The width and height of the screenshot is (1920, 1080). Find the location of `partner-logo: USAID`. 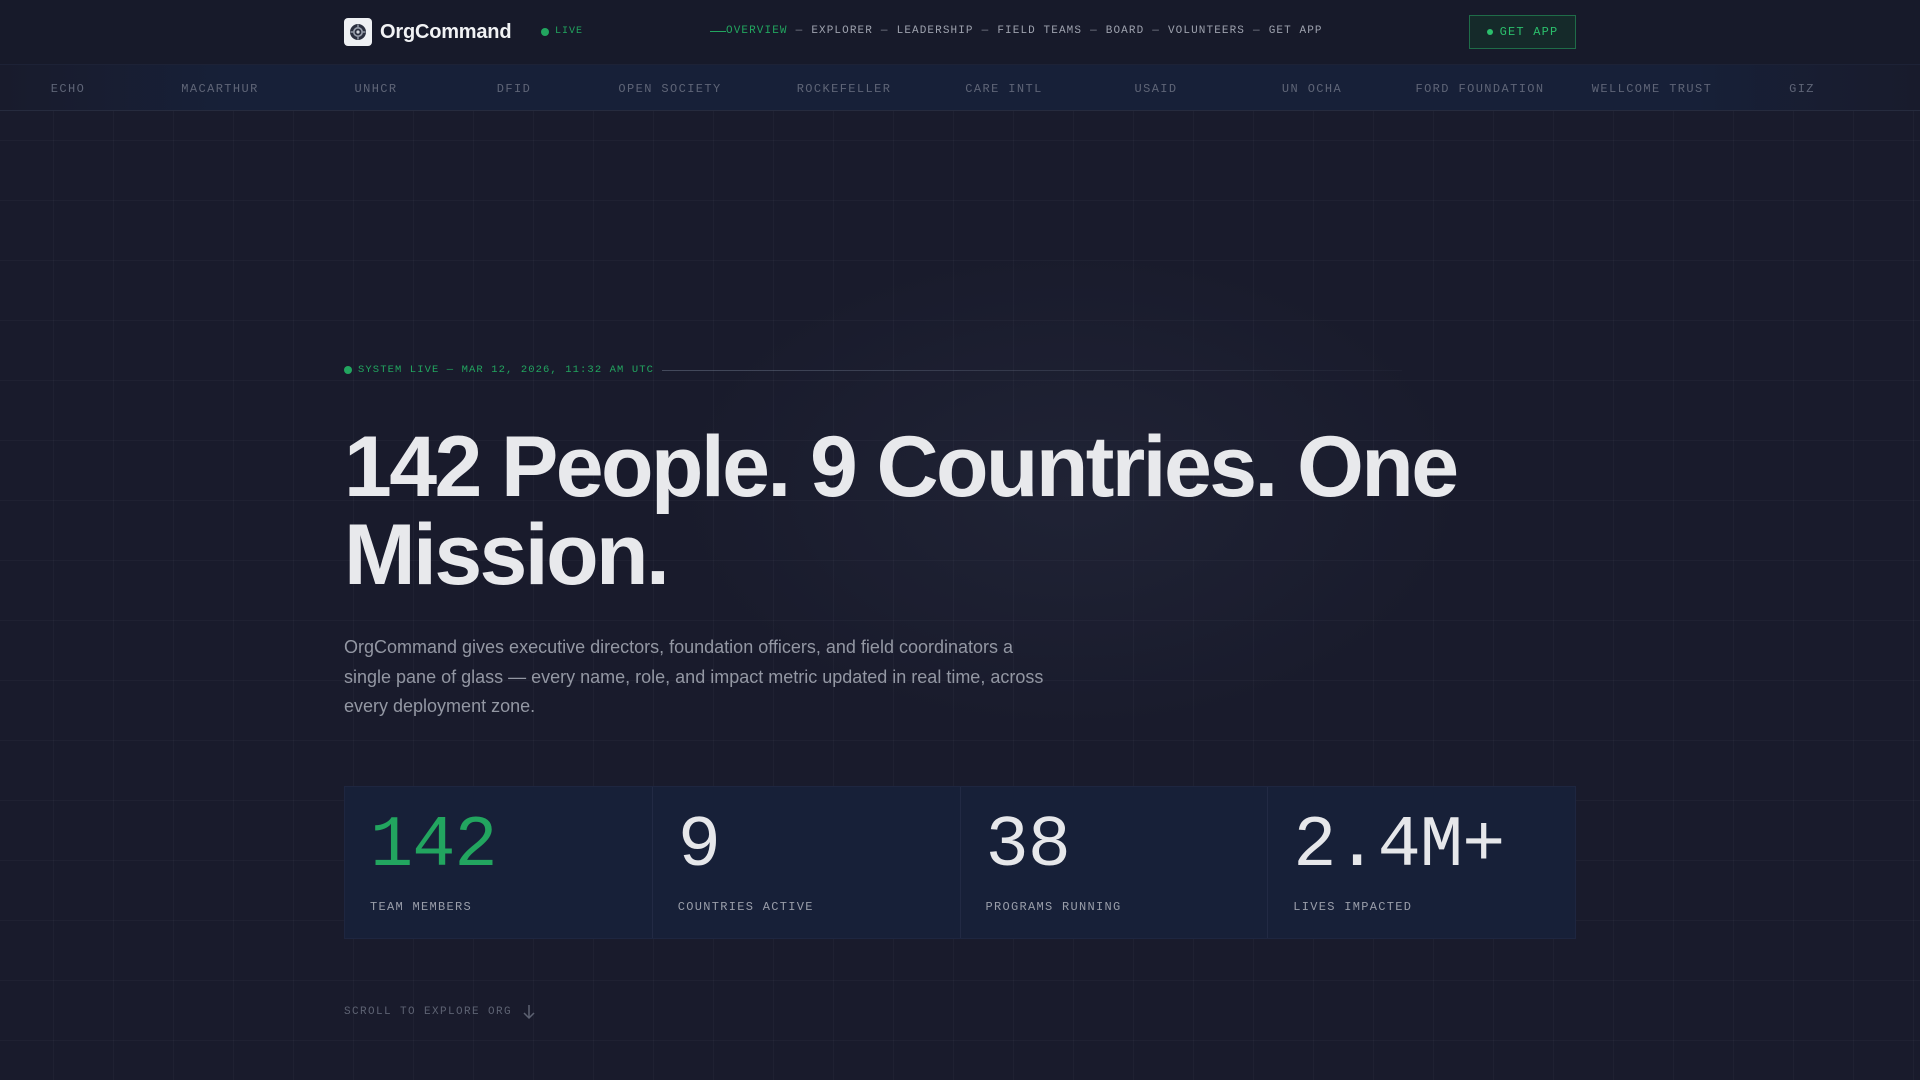

partner-logo: USAID is located at coordinates (1156, 89).